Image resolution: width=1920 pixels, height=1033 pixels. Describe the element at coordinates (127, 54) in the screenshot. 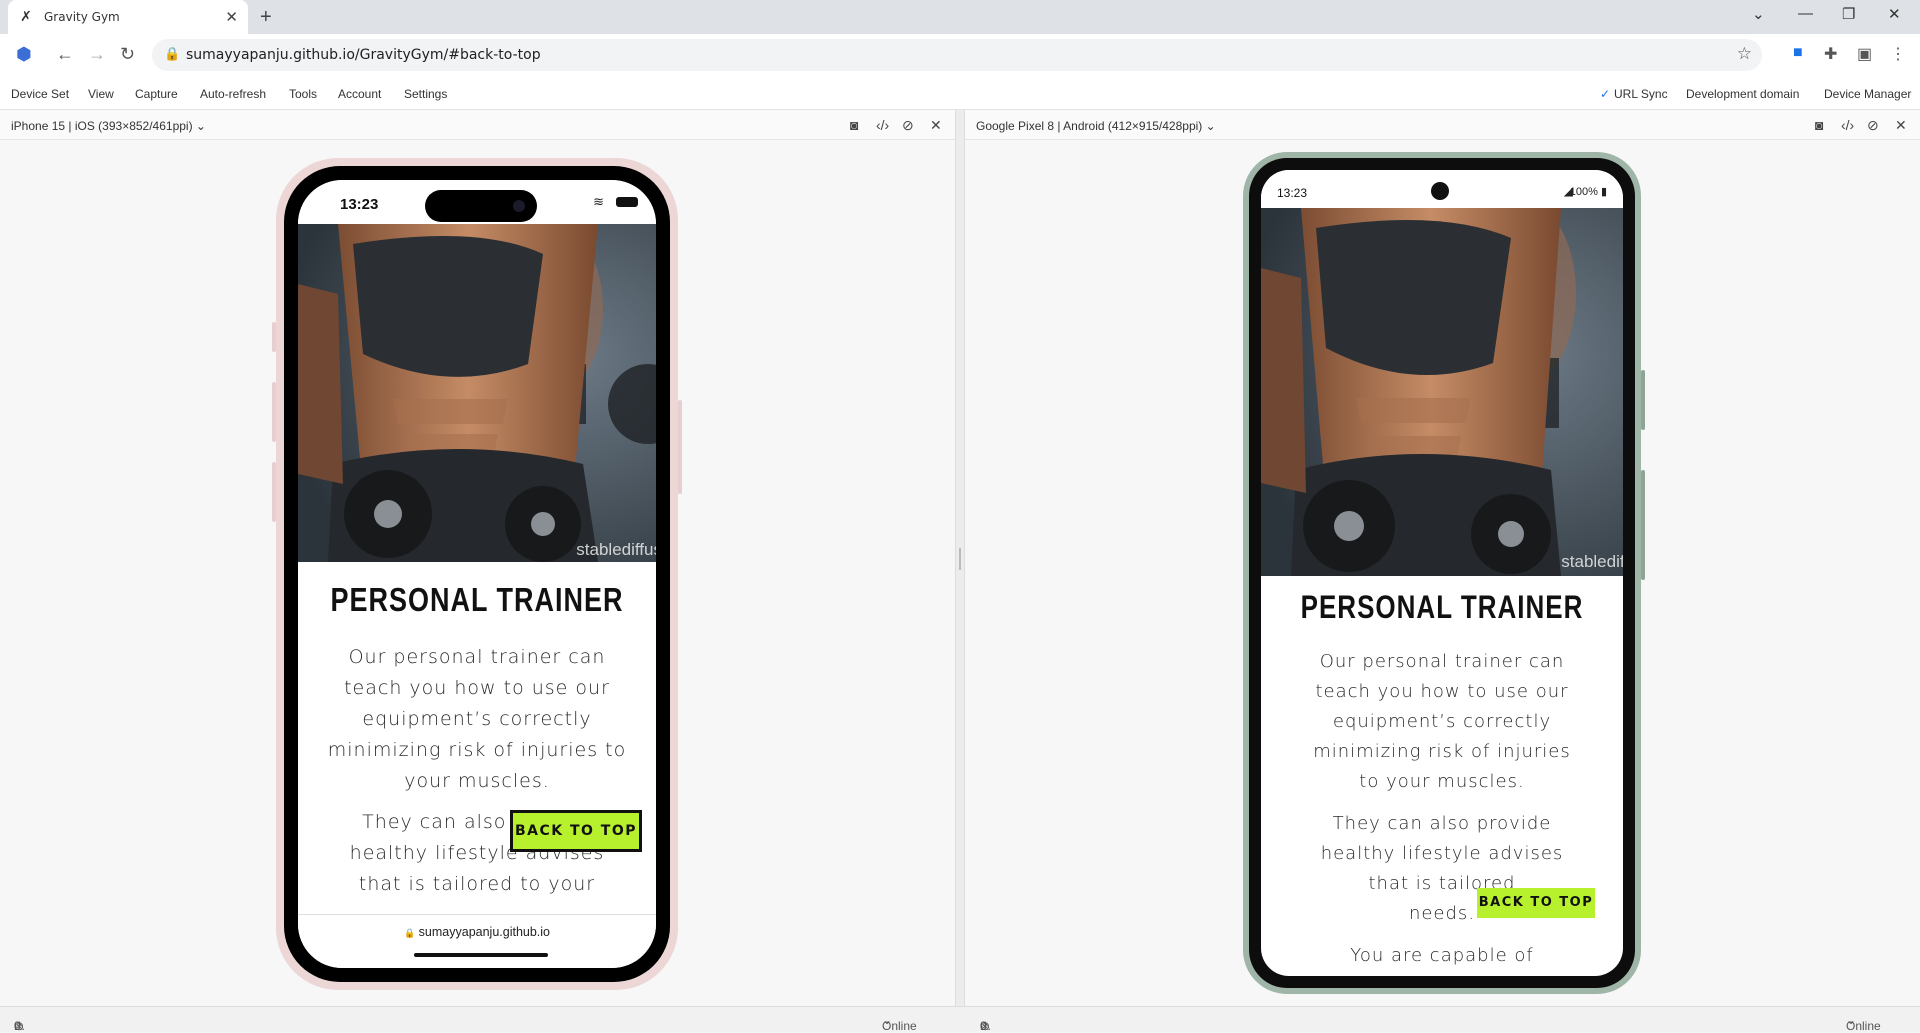

I see `reload-icon: ↻` at that location.